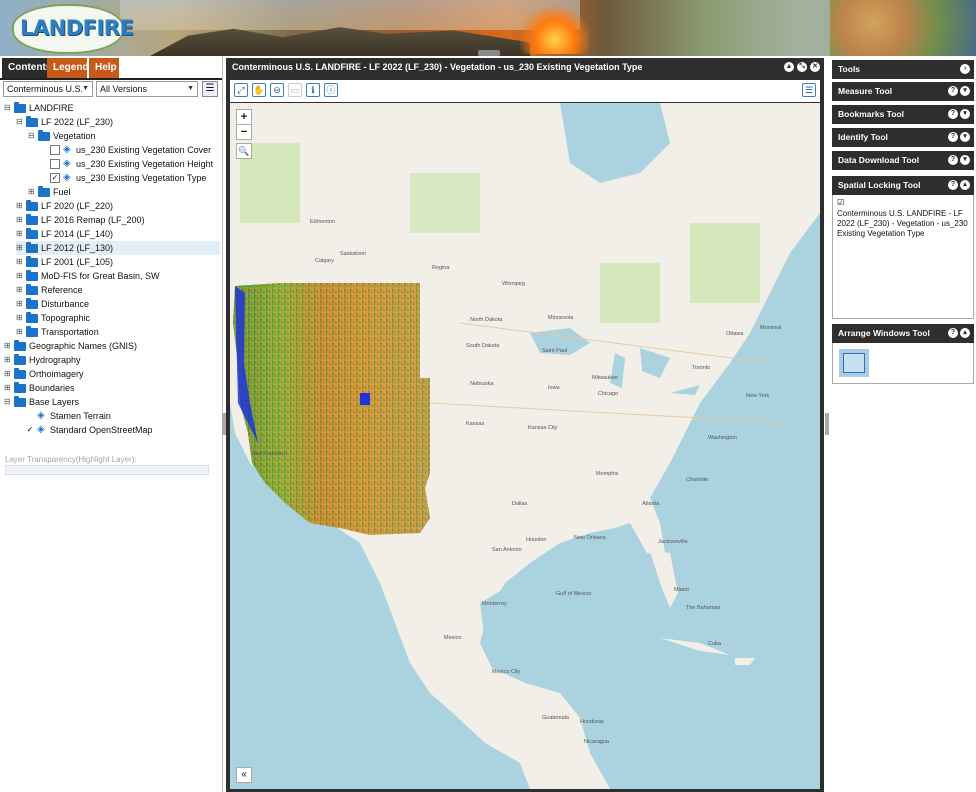  Describe the element at coordinates (80, 220) in the screenshot. I see `tree-node-lf2016: ⊞ LF 2016 Remap (LF_200)` at that location.